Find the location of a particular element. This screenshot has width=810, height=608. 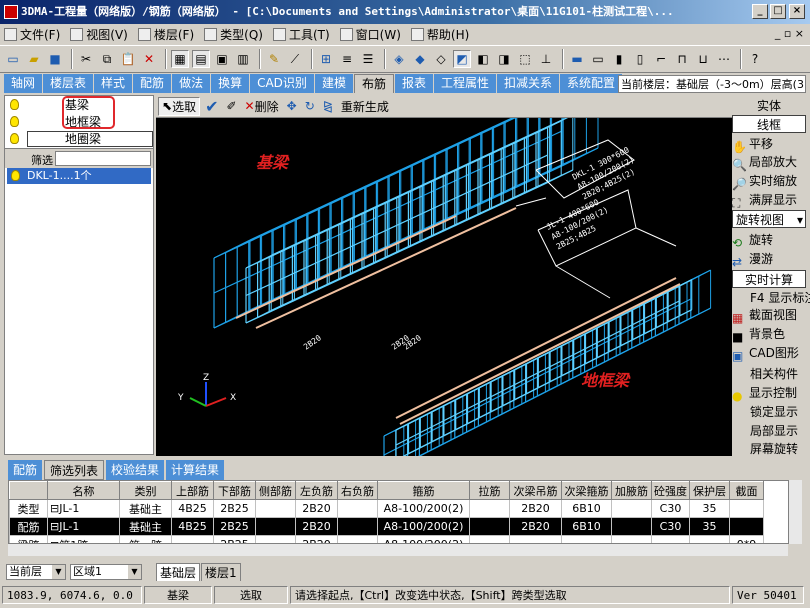

view-top-icon: ◇ is located at coordinates (441, 59).